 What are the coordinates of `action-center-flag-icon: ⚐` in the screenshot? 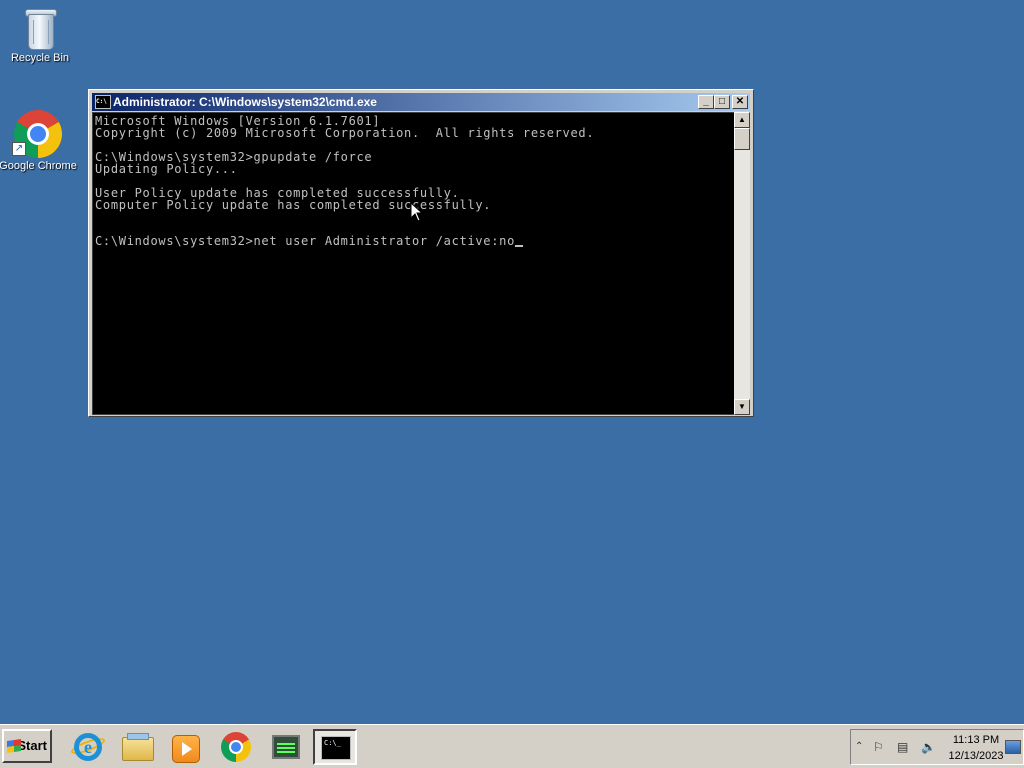 It's located at (878, 747).